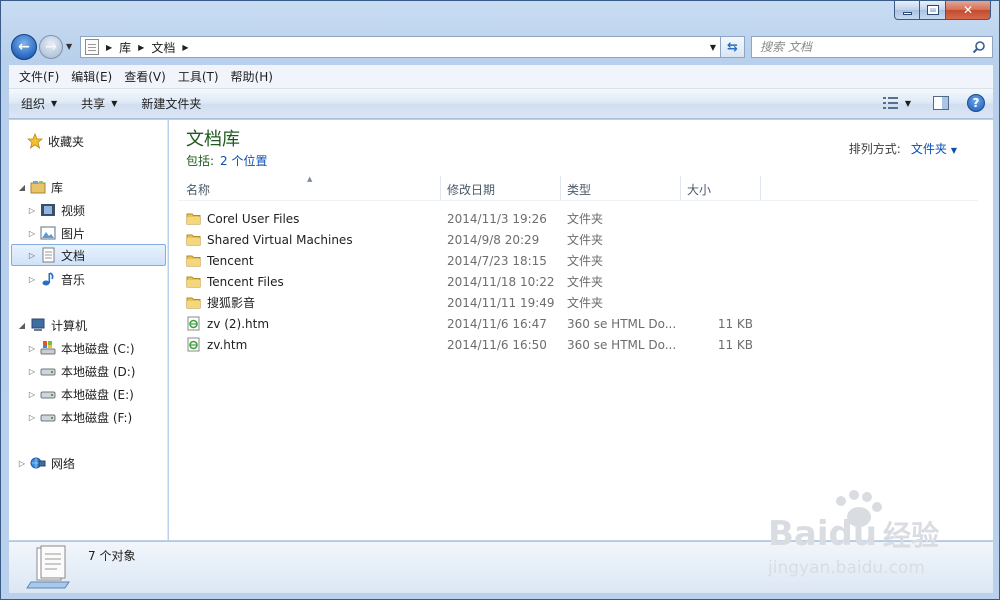  I want to click on preview-pane-icon, so click(941, 103).